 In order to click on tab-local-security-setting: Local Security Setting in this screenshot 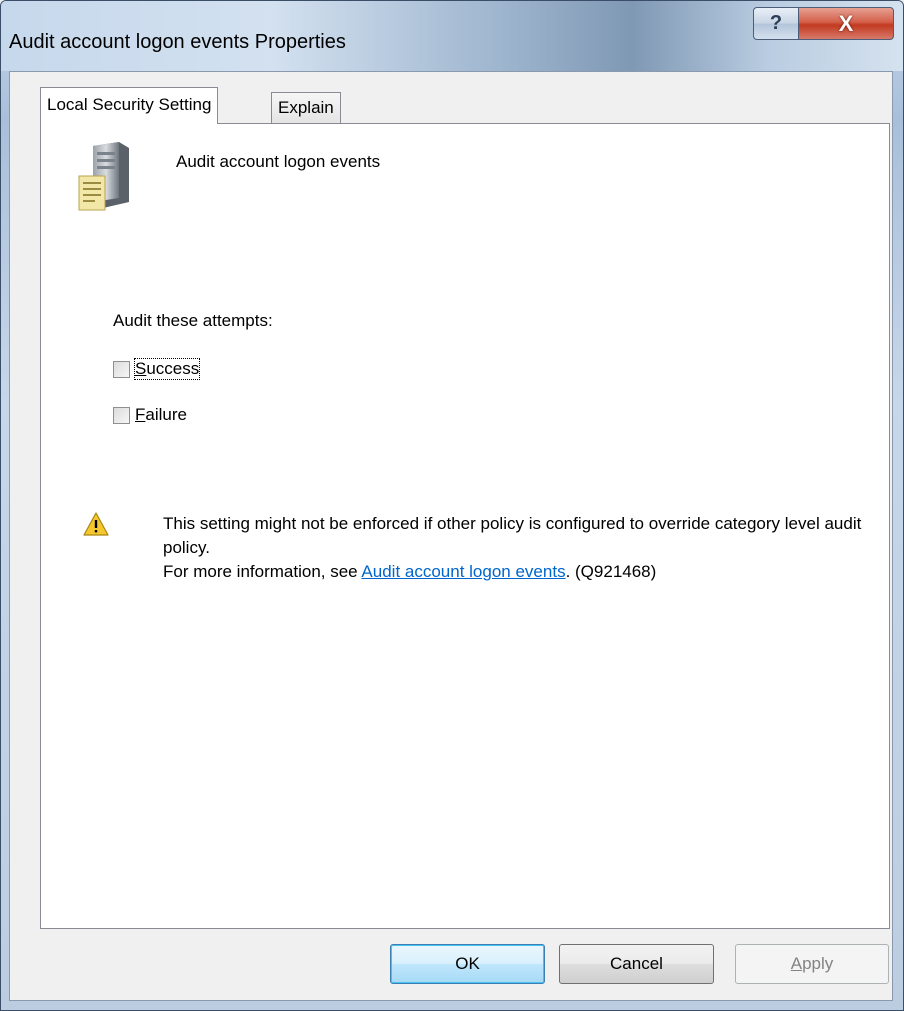, I will do `click(129, 105)`.